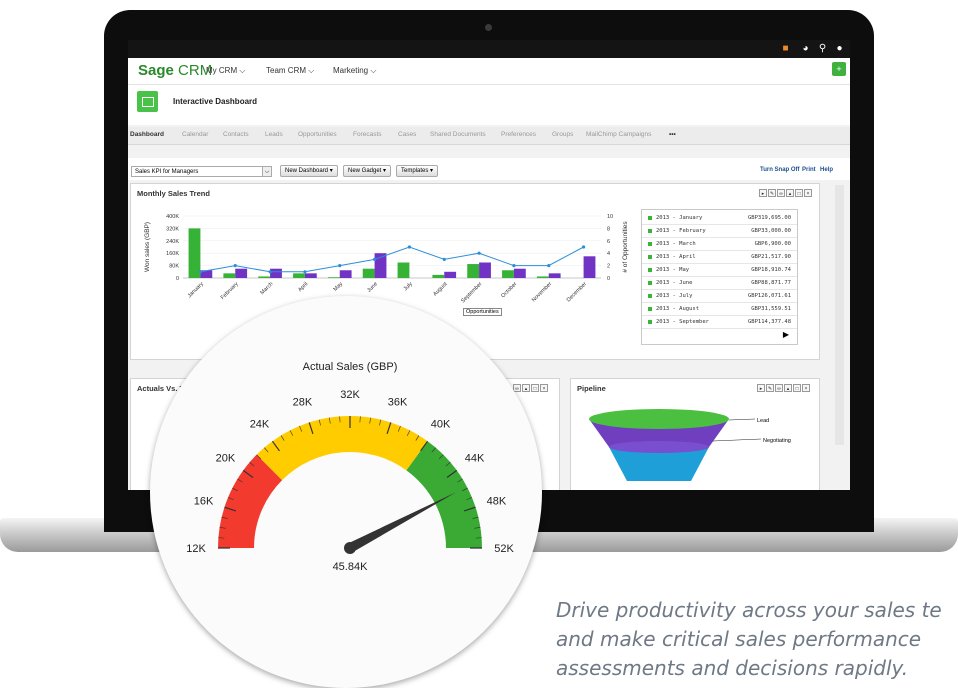  Describe the element at coordinates (398, 403) in the screenshot. I see `gauge-tick-label: 36K` at that location.